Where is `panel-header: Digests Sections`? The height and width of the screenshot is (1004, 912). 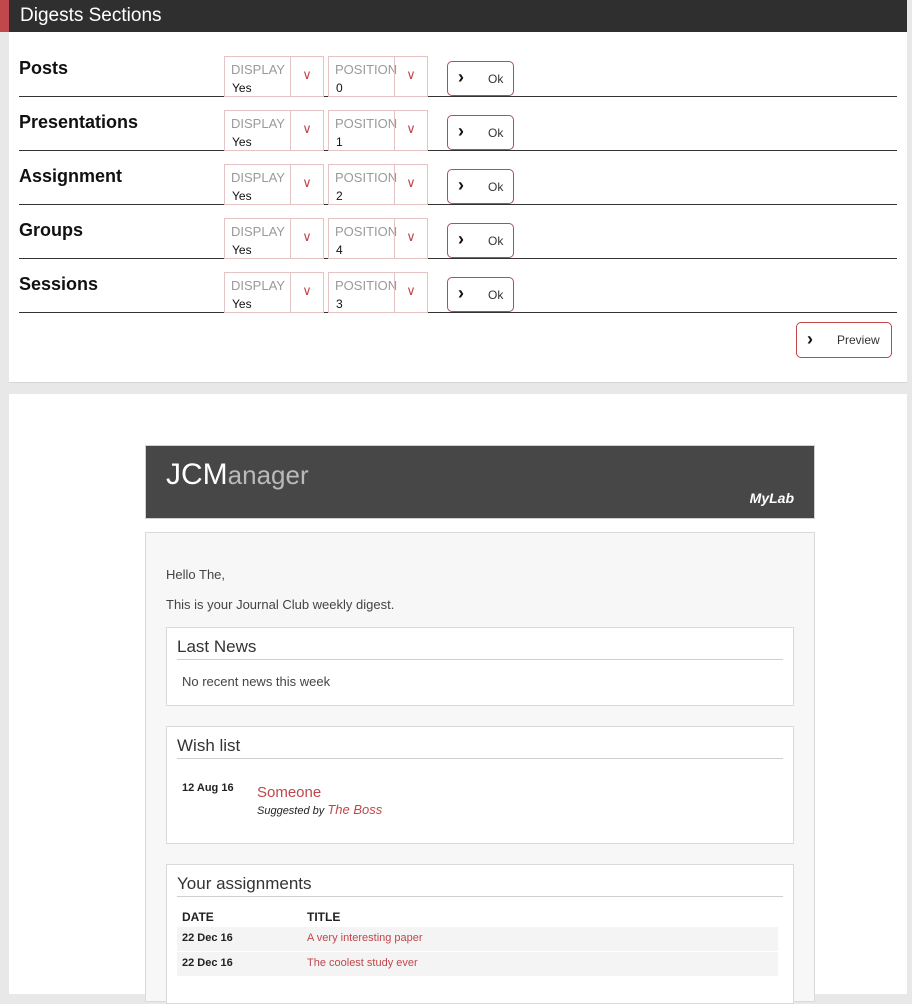 panel-header: Digests Sections is located at coordinates (453, 16).